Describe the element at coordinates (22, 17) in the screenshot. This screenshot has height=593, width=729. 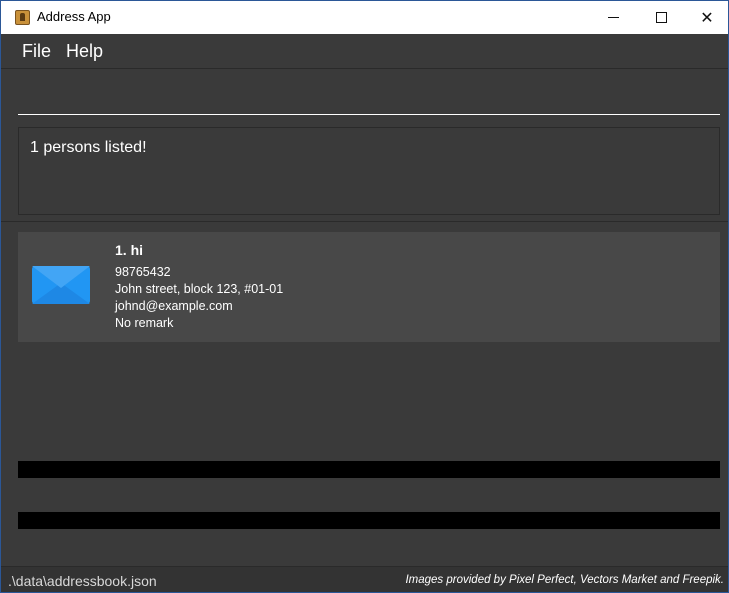
I see `address-book-icon` at that location.